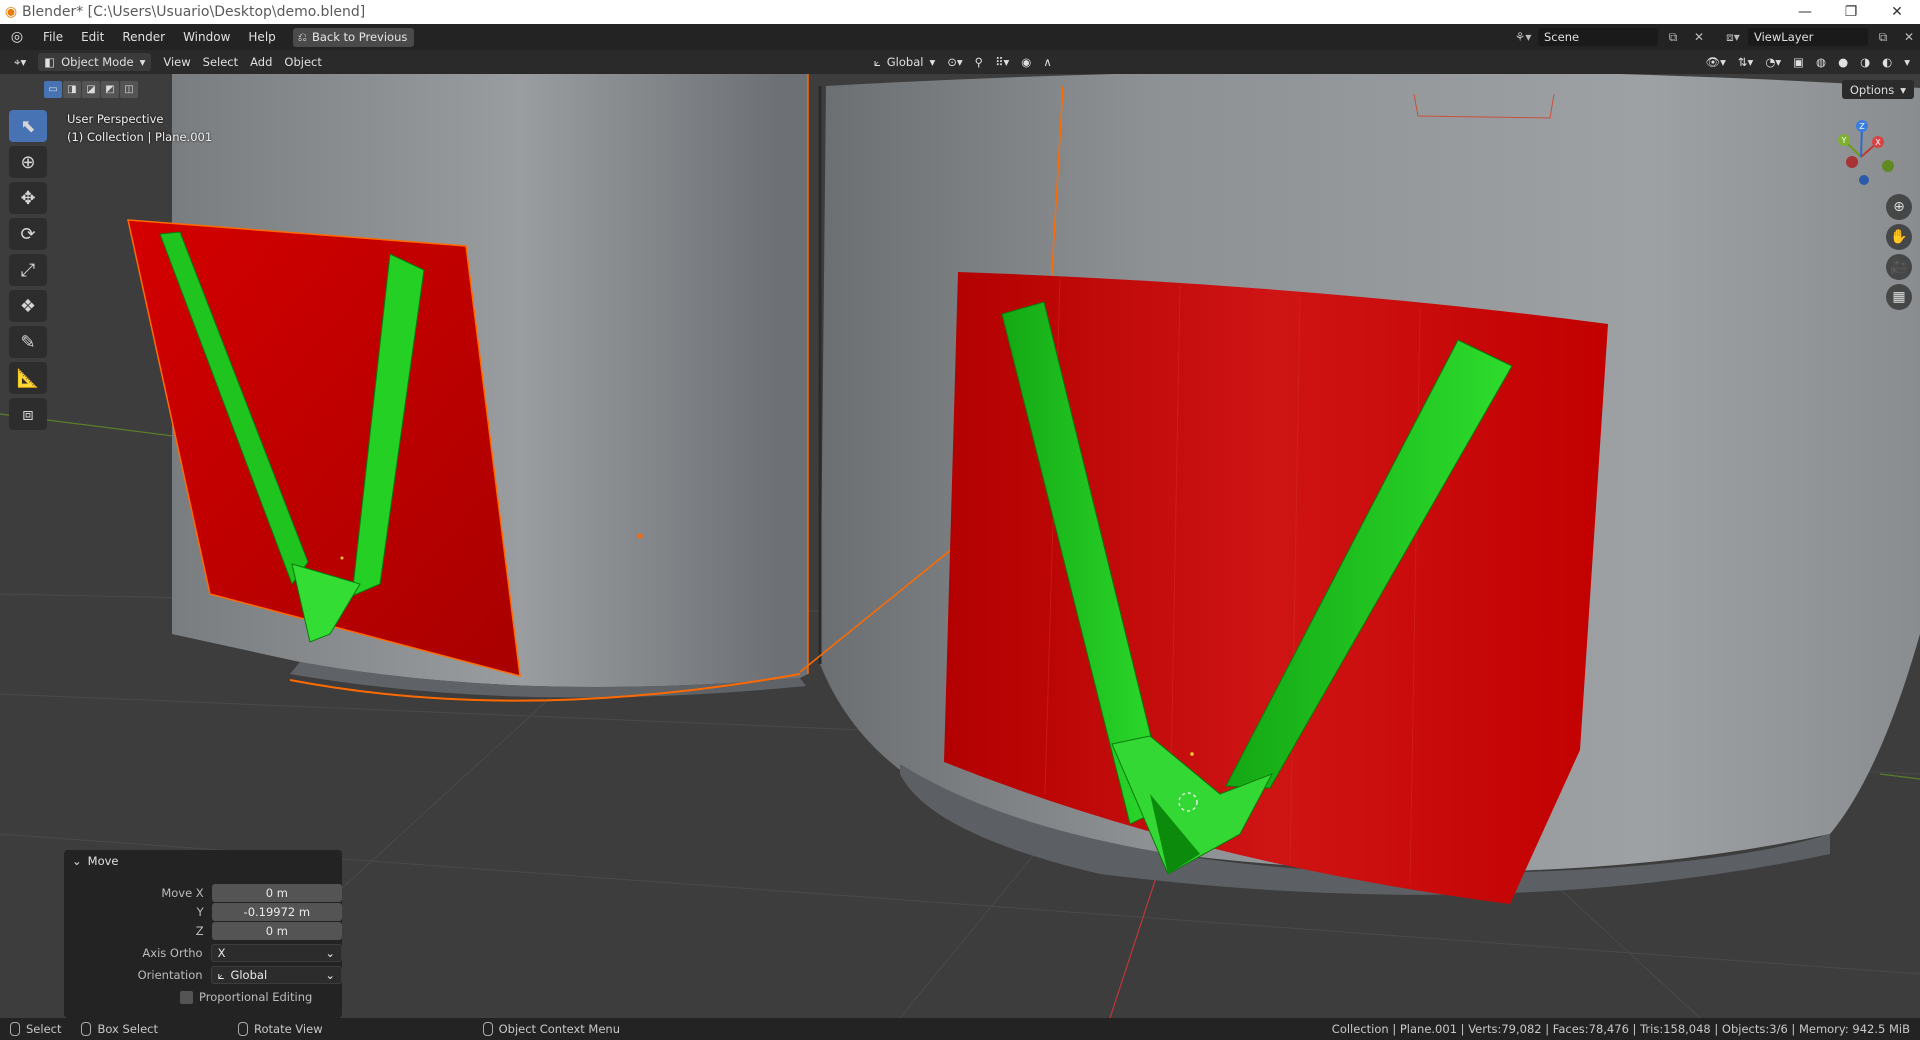  Describe the element at coordinates (1673, 37) in the screenshot. I see `new-scene-icon: ⧉` at that location.